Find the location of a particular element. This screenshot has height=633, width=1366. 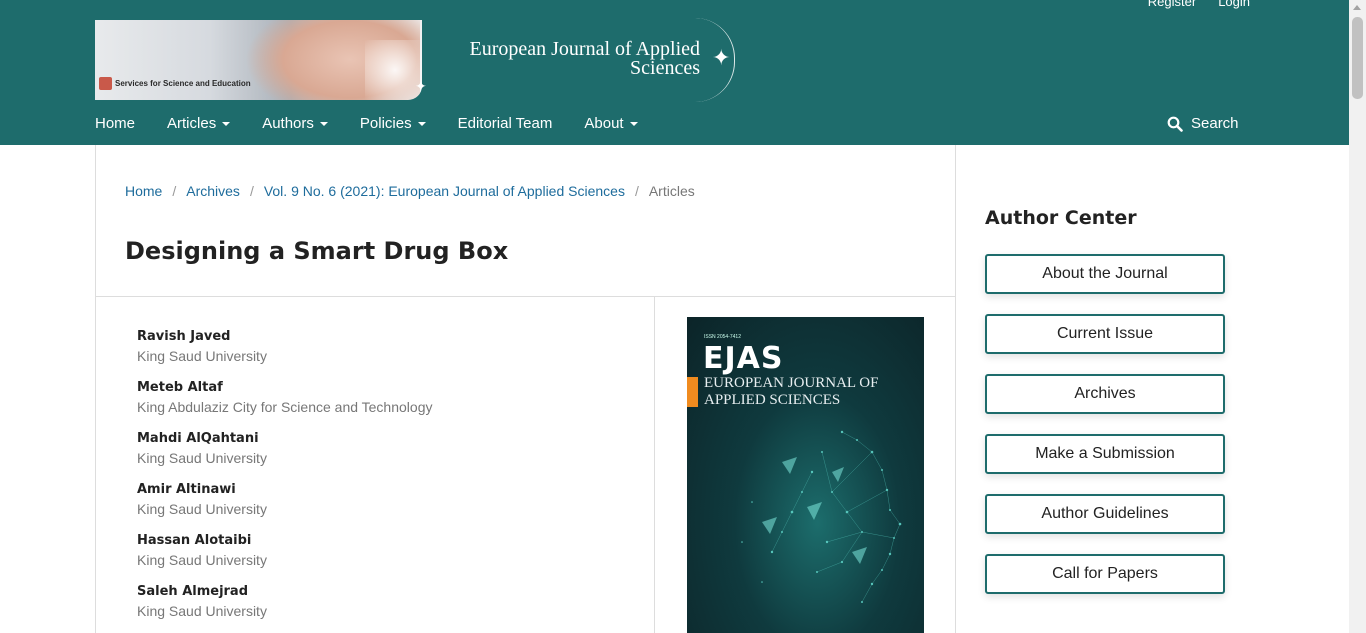

cover-issn: ISSN 2054-7412 is located at coordinates (722, 337).